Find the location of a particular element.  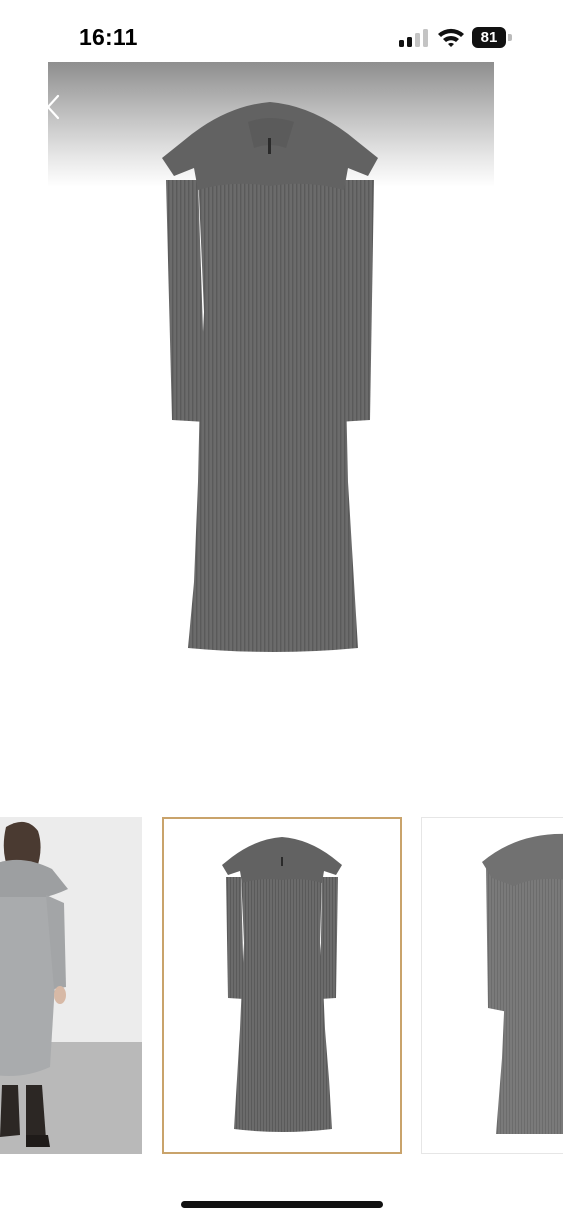

dress-thumbnail-illustration is located at coordinates (282, 984).